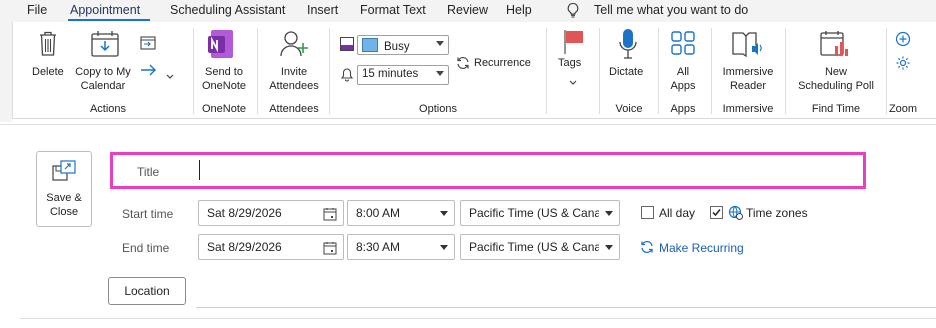  What do you see at coordinates (629, 109) in the screenshot?
I see `group-label-voice: Voice` at bounding box center [629, 109].